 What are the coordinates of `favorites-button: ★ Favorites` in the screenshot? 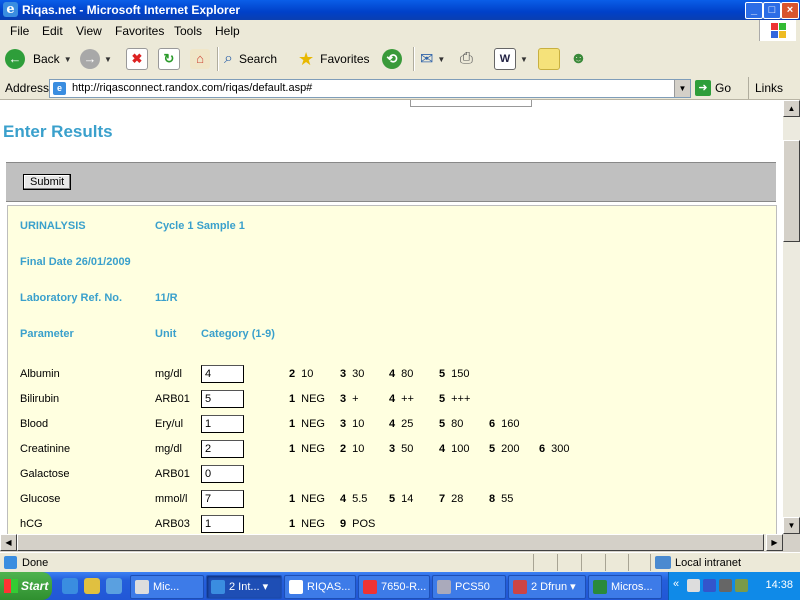 It's located at (334, 59).